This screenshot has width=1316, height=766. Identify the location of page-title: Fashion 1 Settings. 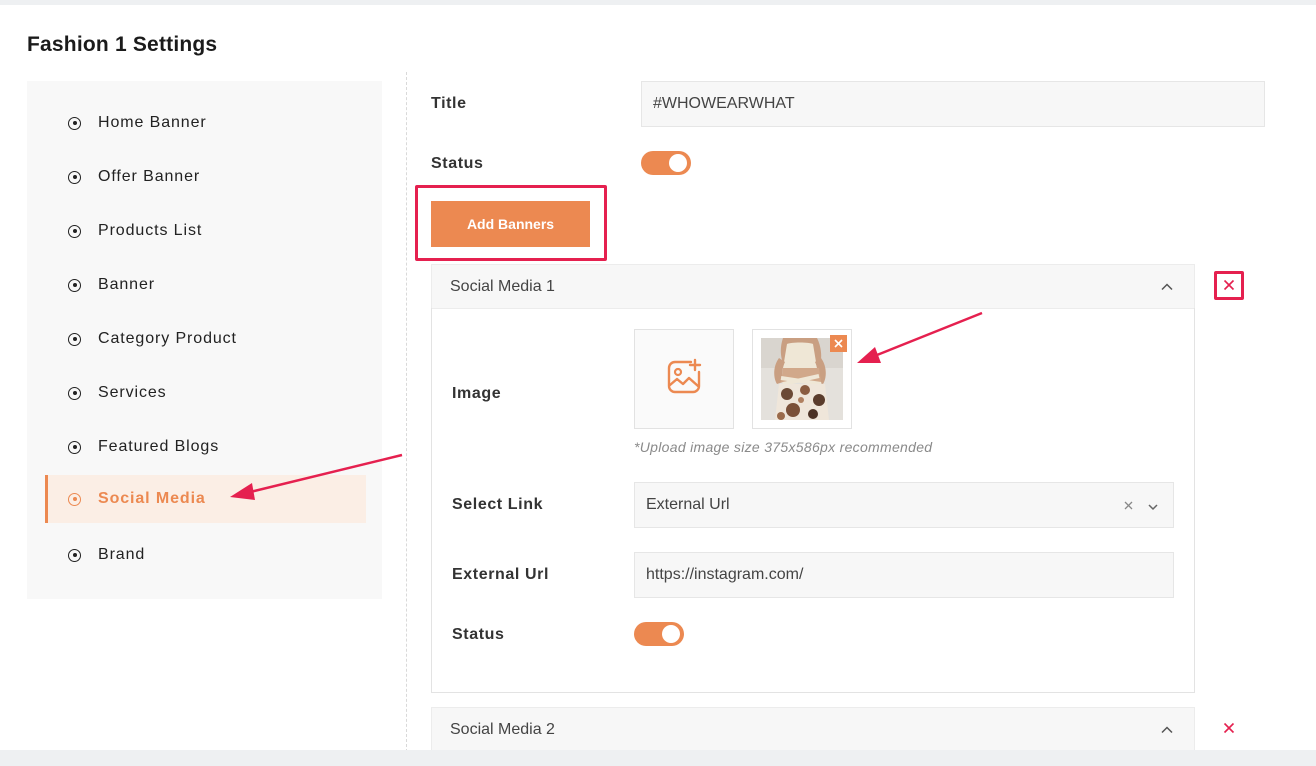
(122, 44).